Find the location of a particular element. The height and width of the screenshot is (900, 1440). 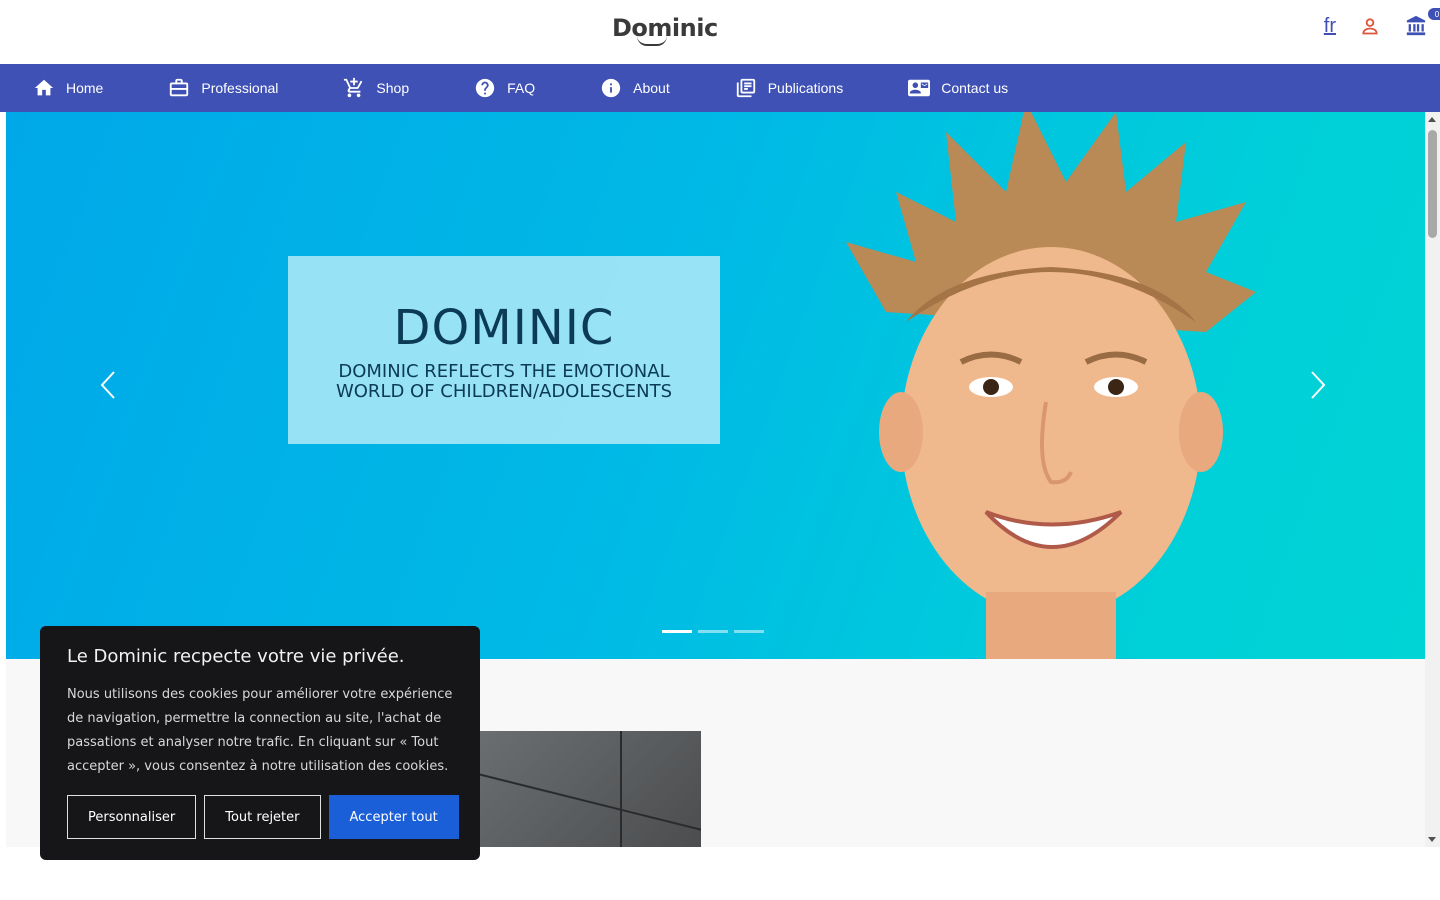

cookie-title: Le Dominic recpecte votre vie privée. is located at coordinates (236, 656).